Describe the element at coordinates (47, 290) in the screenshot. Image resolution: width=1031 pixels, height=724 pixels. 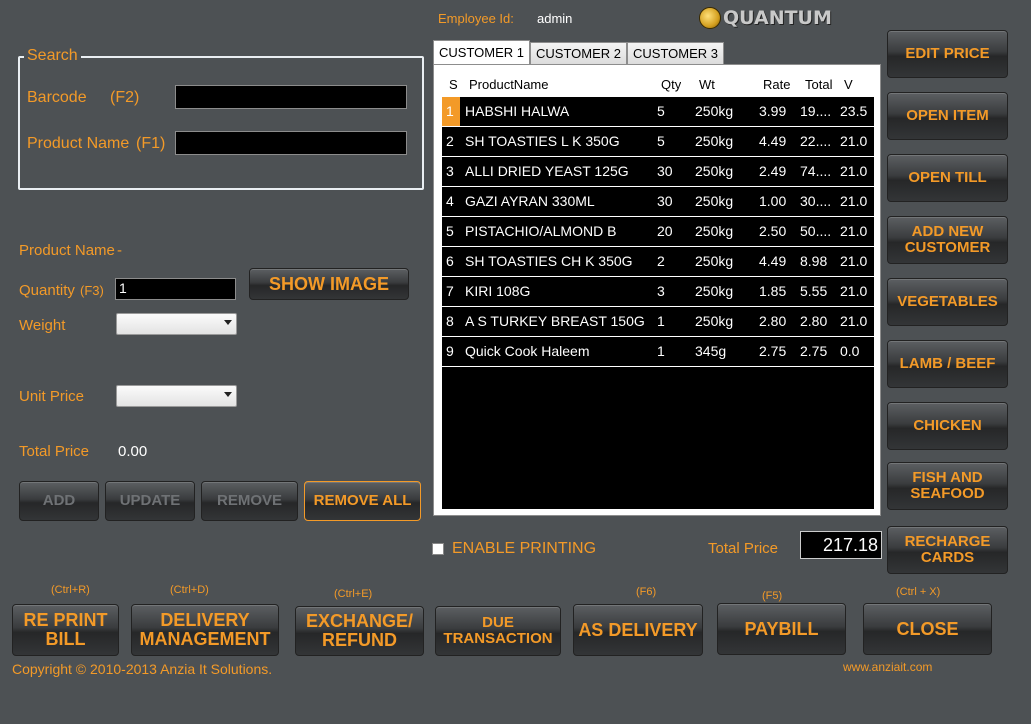
I see `quantity-label: Quantity` at that location.